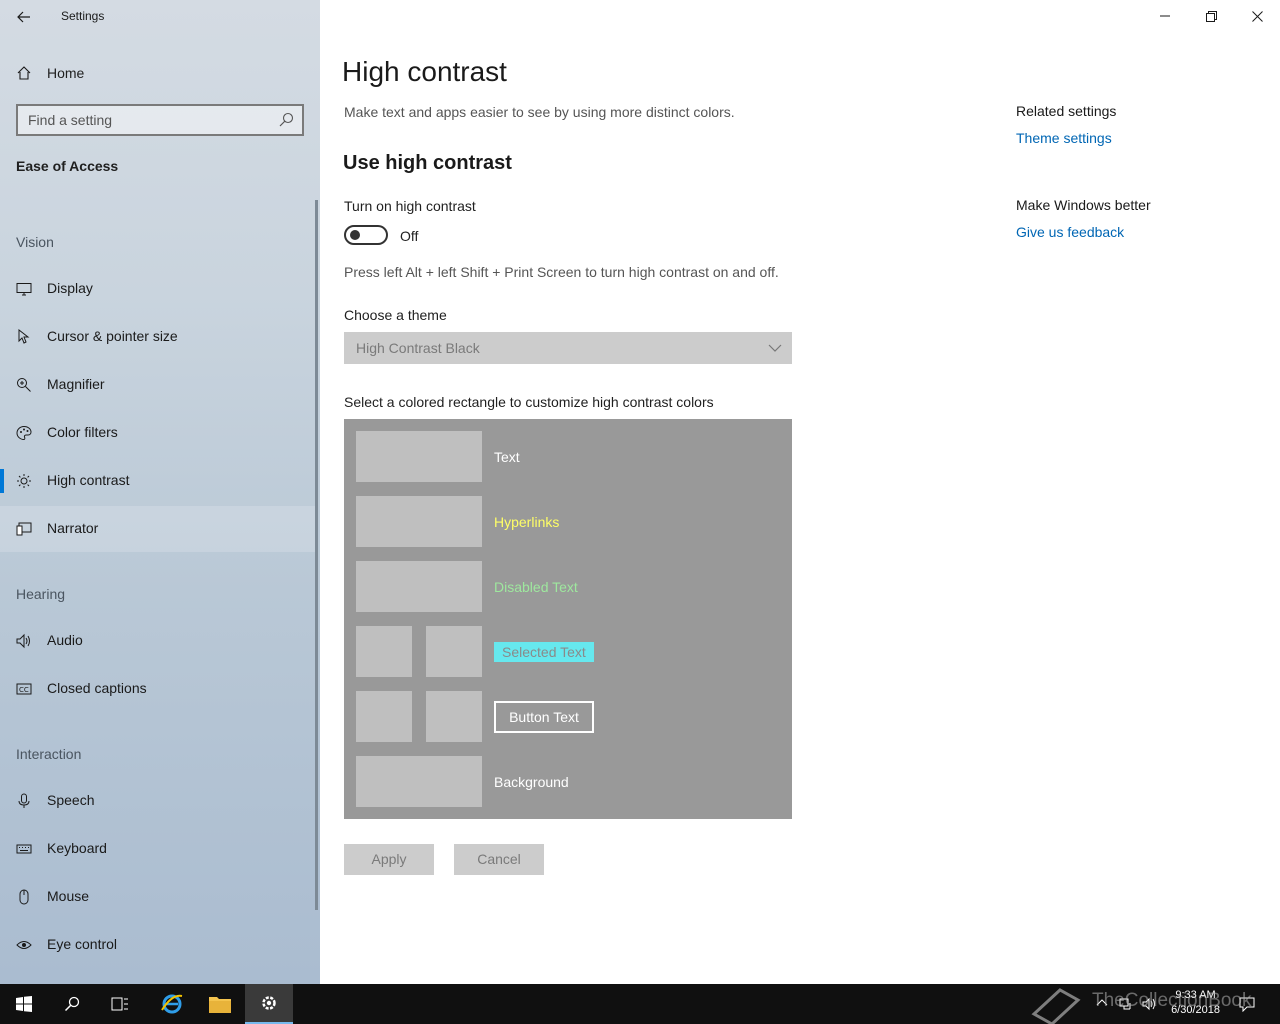 This screenshot has width=1280, height=1024. I want to click on page-title: High contrast, so click(424, 71).